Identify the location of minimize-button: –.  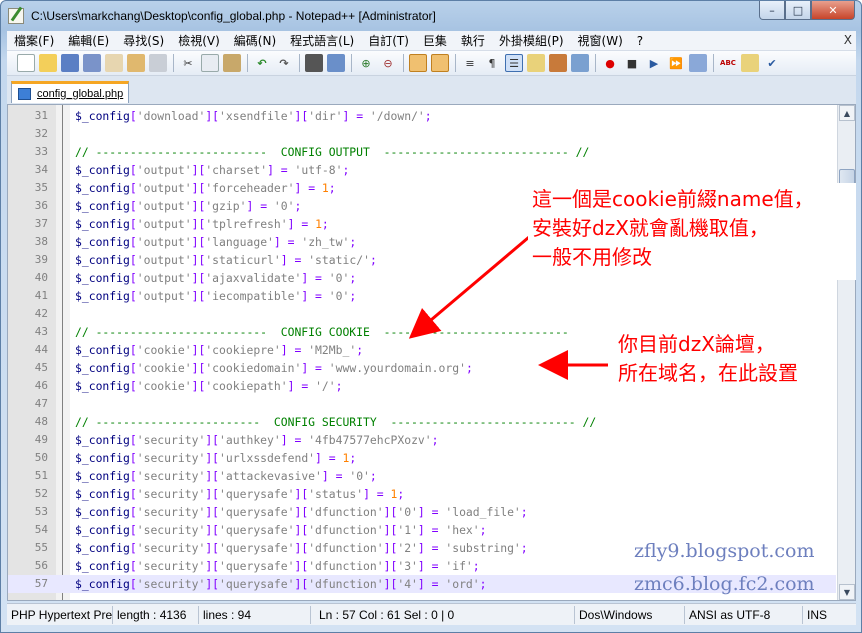
(772, 10).